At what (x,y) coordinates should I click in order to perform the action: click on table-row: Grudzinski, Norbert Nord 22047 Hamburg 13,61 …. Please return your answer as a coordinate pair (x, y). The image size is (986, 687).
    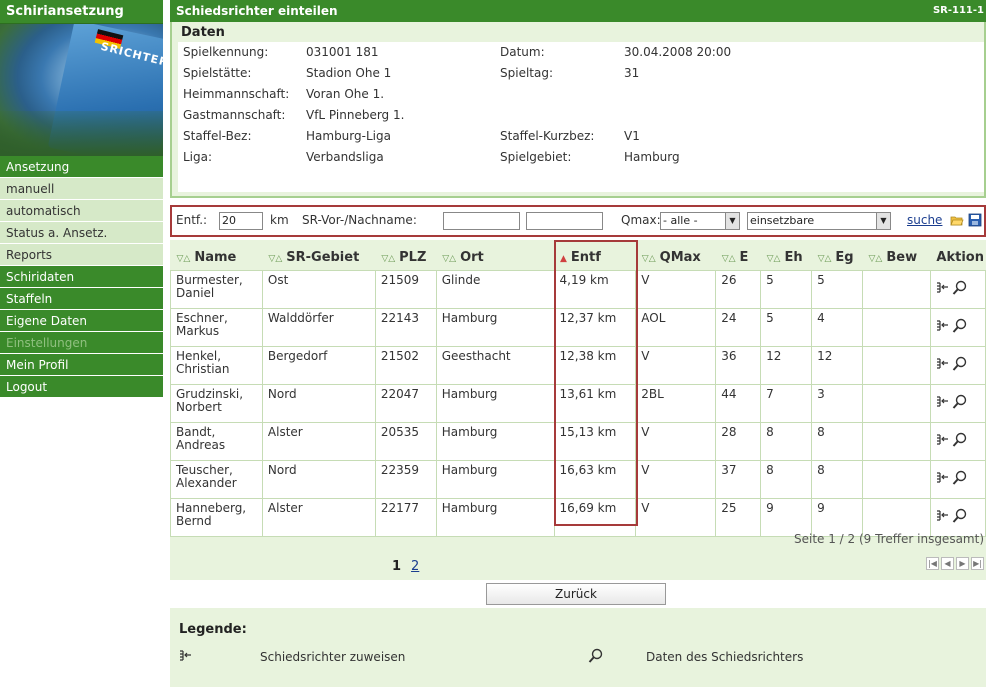
    Looking at the image, I should click on (578, 403).